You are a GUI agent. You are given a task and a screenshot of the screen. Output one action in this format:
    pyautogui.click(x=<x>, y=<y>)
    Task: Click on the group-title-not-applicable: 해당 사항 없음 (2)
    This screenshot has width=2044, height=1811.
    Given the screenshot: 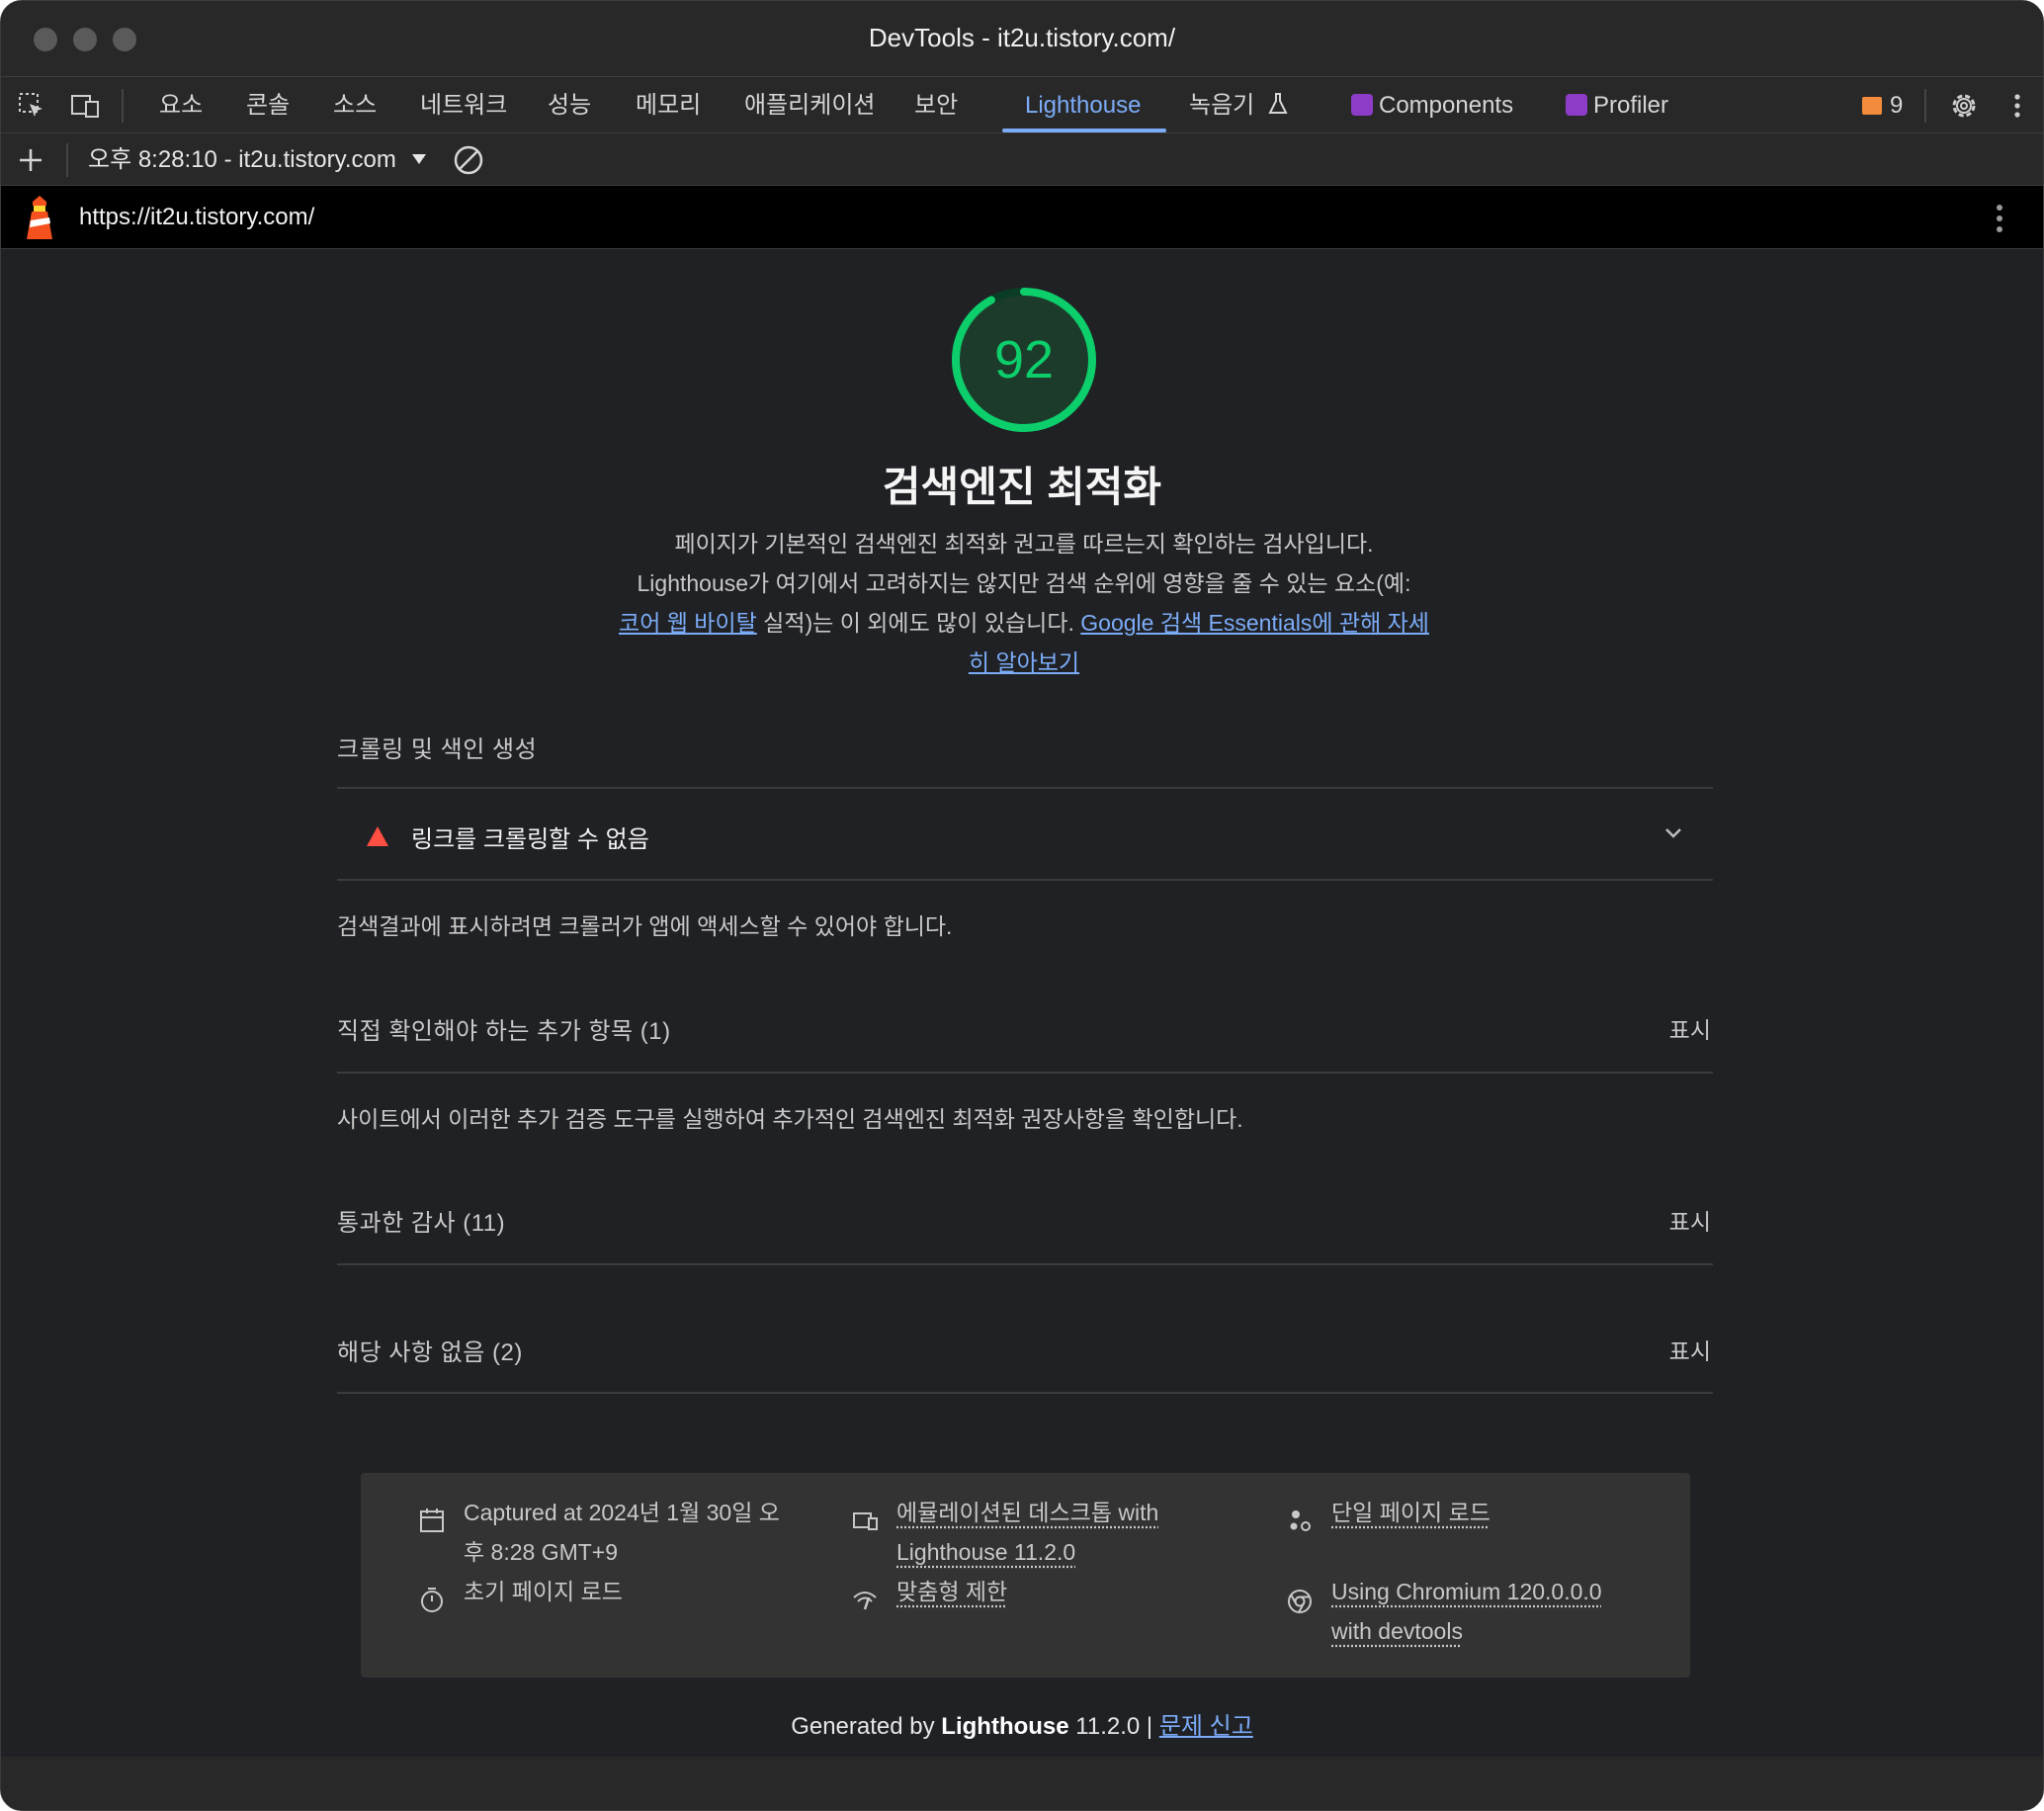 What is the action you would take?
    pyautogui.click(x=430, y=1350)
    